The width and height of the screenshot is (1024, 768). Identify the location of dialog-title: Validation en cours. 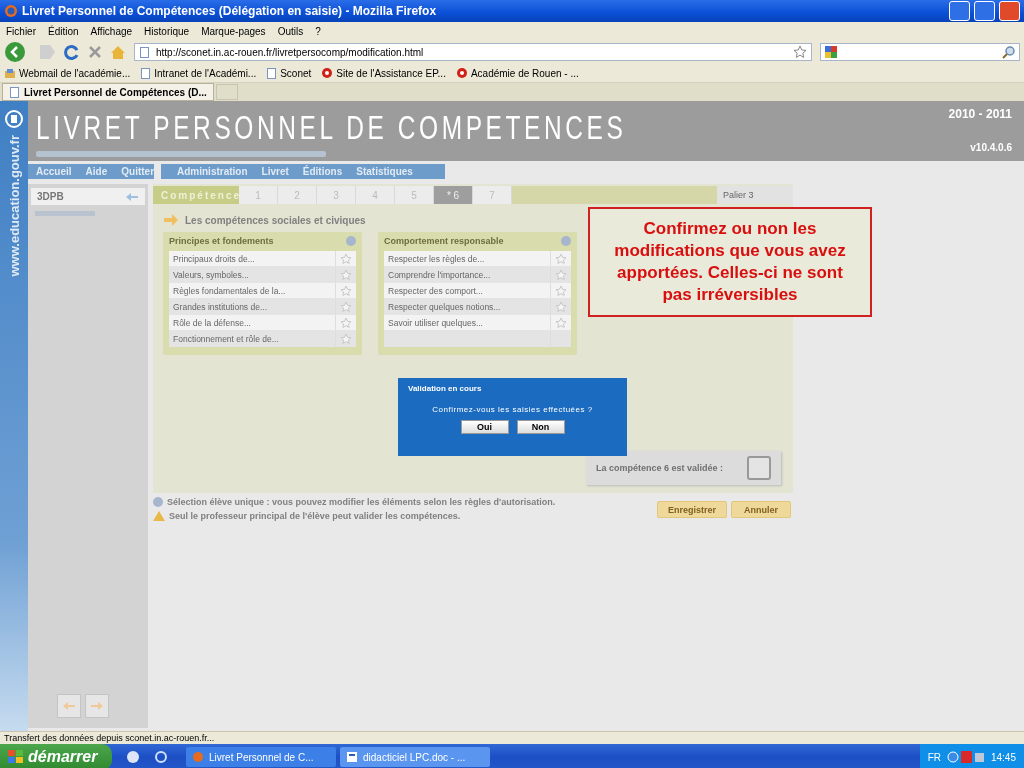
(445, 388).